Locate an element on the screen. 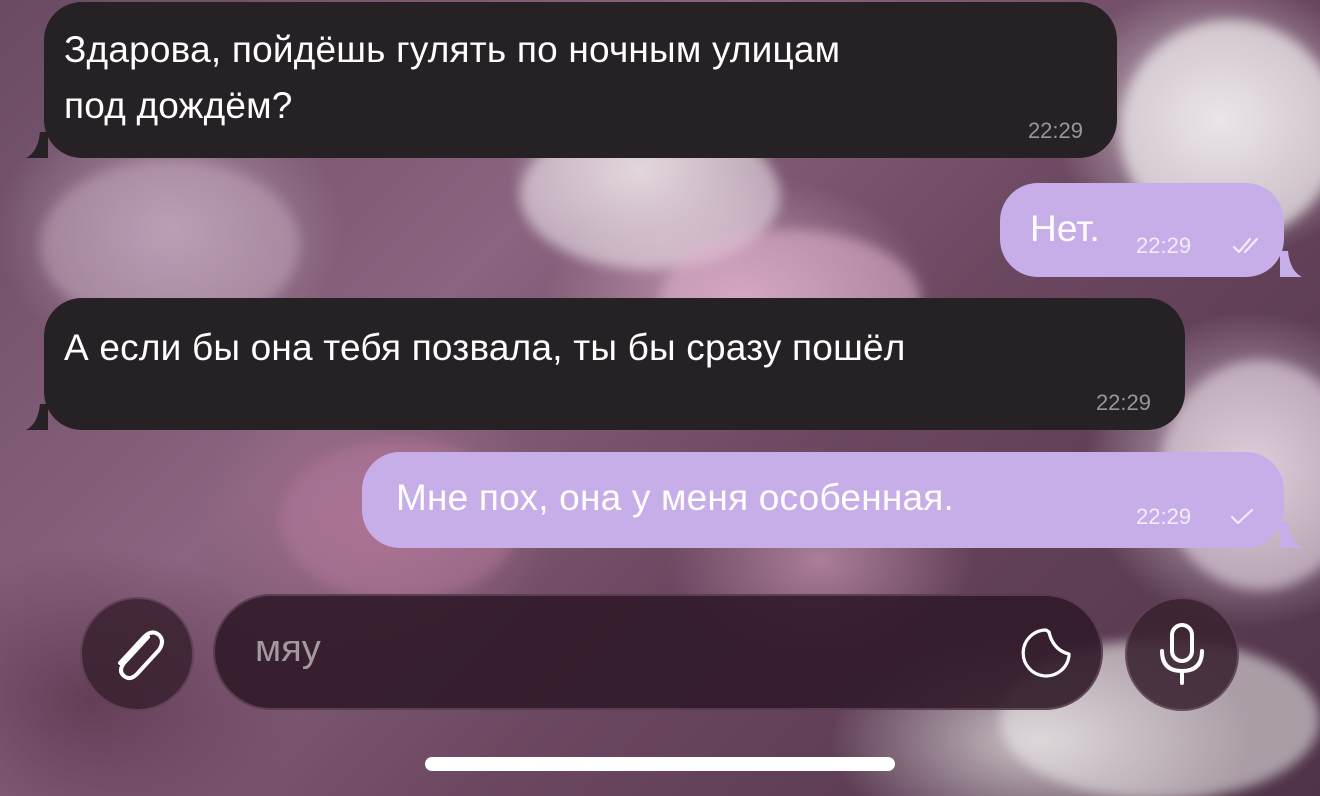 The width and height of the screenshot is (1320, 796). paperclip-icon is located at coordinates (141, 655).